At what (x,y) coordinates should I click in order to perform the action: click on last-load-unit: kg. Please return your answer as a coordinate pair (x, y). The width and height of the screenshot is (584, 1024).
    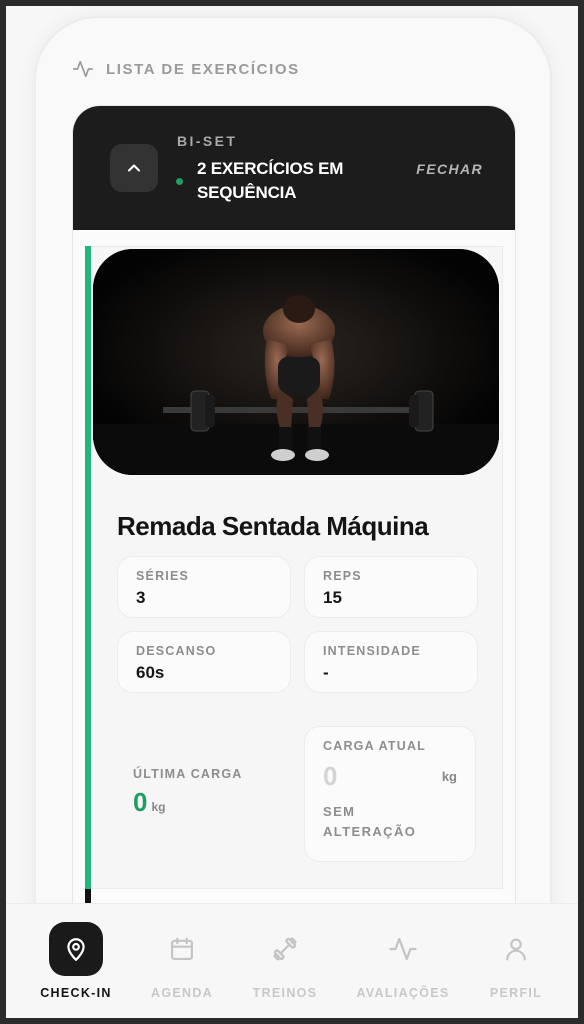
    Looking at the image, I should click on (158, 807).